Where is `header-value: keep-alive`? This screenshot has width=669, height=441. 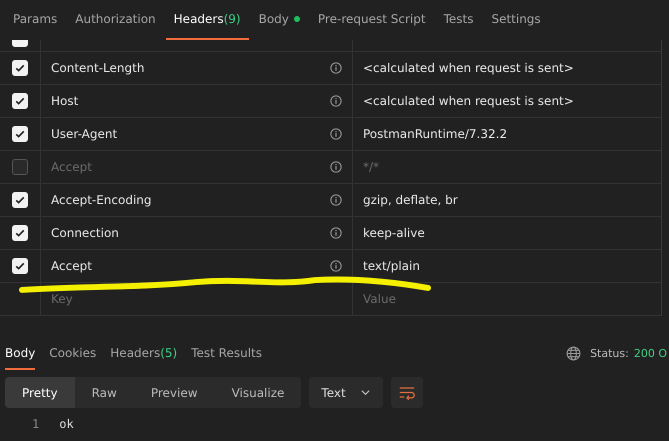
header-value: keep-alive is located at coordinates (394, 233).